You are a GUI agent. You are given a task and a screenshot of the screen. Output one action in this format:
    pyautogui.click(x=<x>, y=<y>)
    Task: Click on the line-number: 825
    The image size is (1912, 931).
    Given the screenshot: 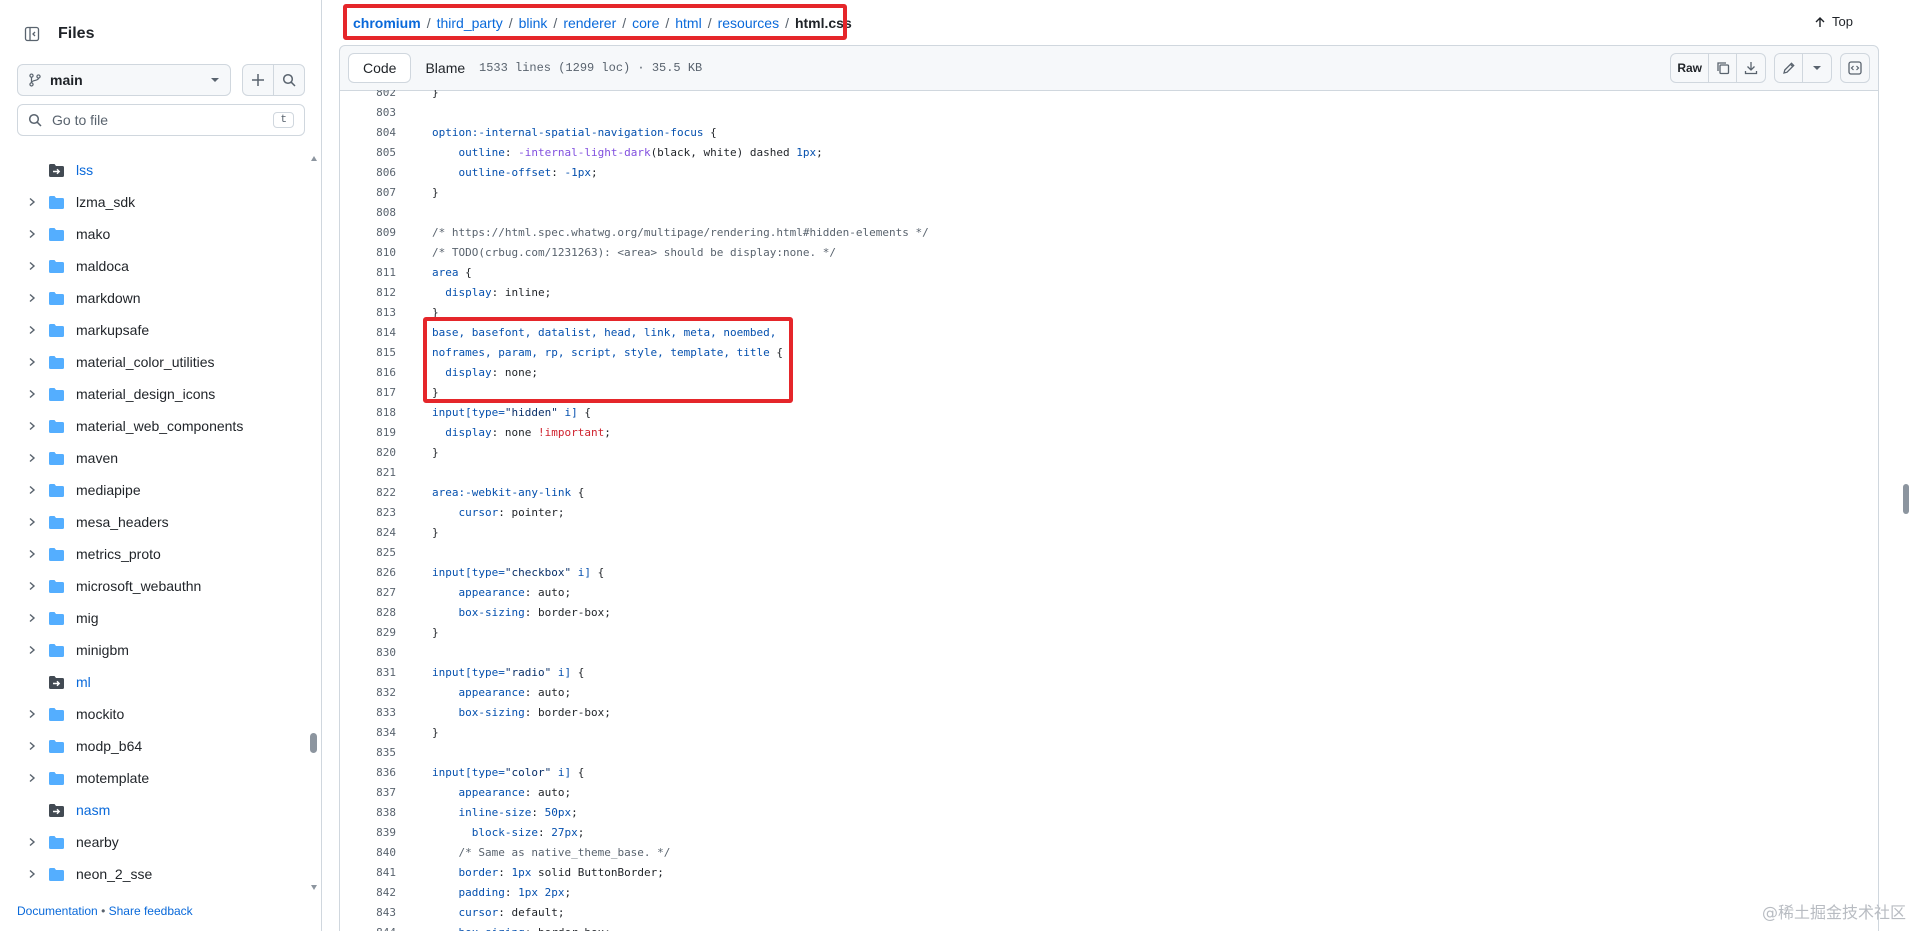 What is the action you would take?
    pyautogui.click(x=368, y=553)
    